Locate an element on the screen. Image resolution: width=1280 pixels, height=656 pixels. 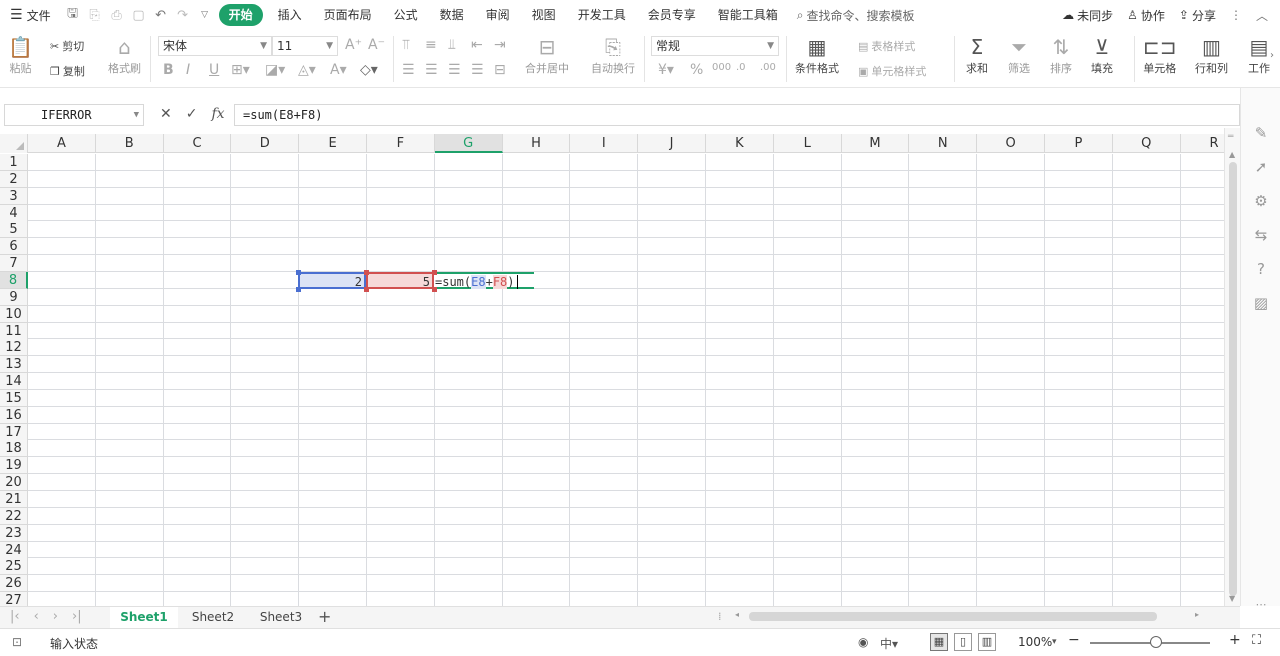
name-box: IFERROR ▼ is located at coordinates (74, 115).